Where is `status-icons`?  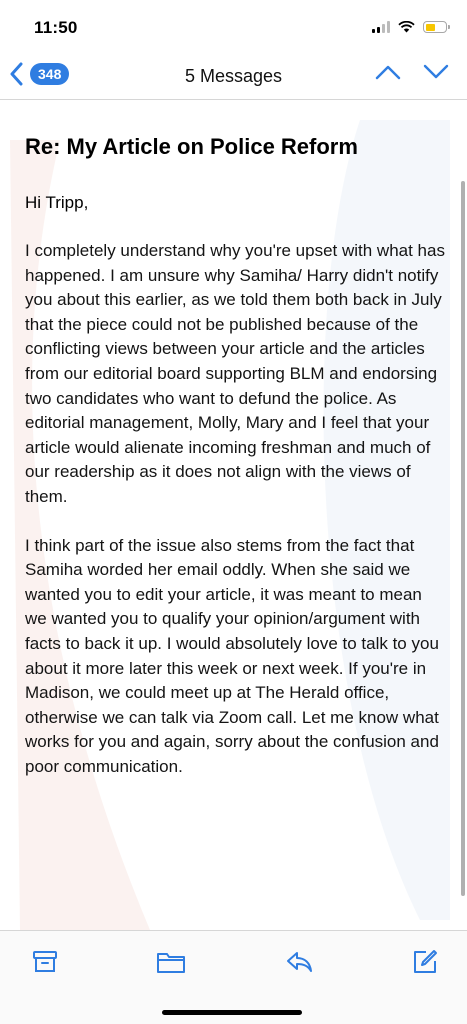 status-icons is located at coordinates (411, 27).